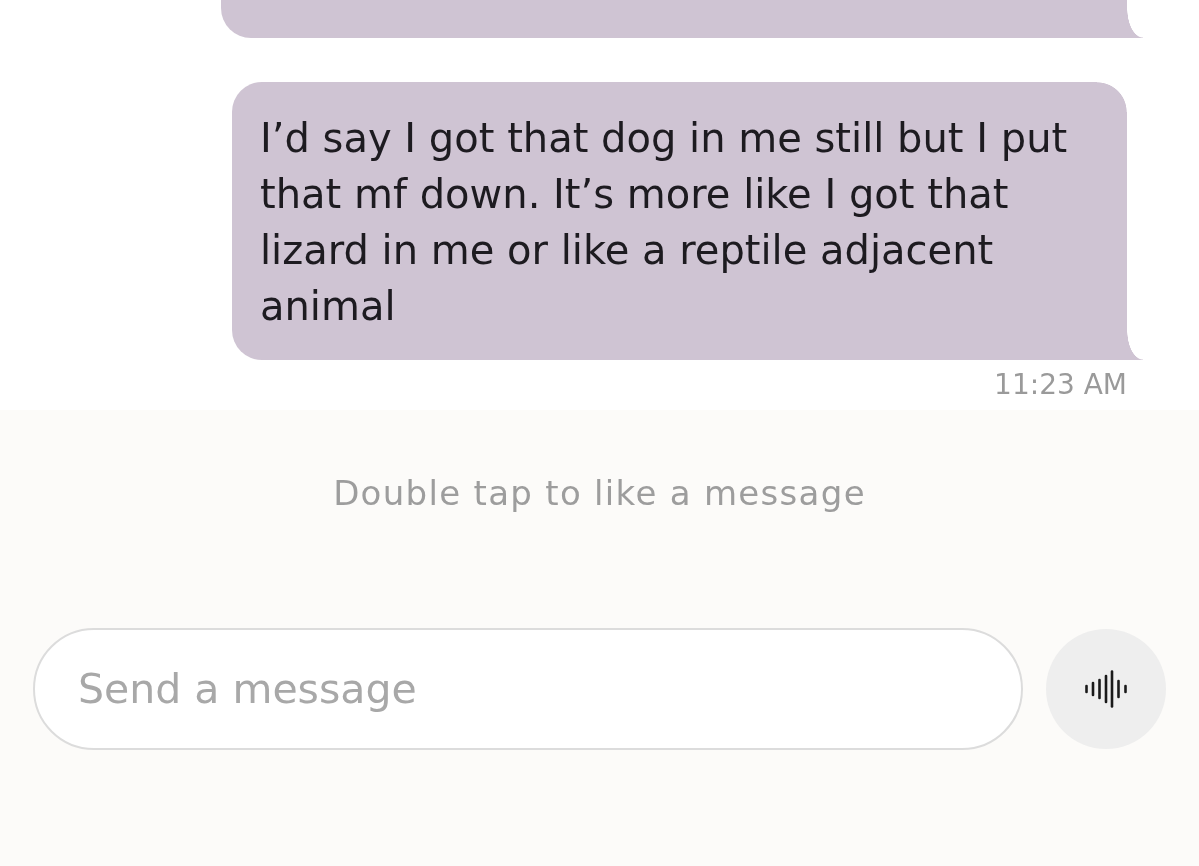  What do you see at coordinates (1060, 385) in the screenshot?
I see `message-time: 11:23 AM` at bounding box center [1060, 385].